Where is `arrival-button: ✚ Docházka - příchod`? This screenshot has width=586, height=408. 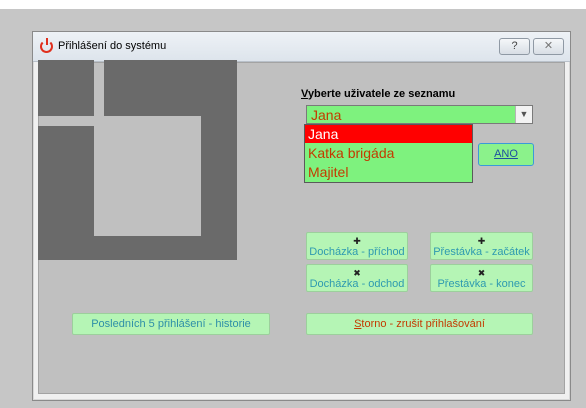 arrival-button: ✚ Docházka - příchod is located at coordinates (357, 246).